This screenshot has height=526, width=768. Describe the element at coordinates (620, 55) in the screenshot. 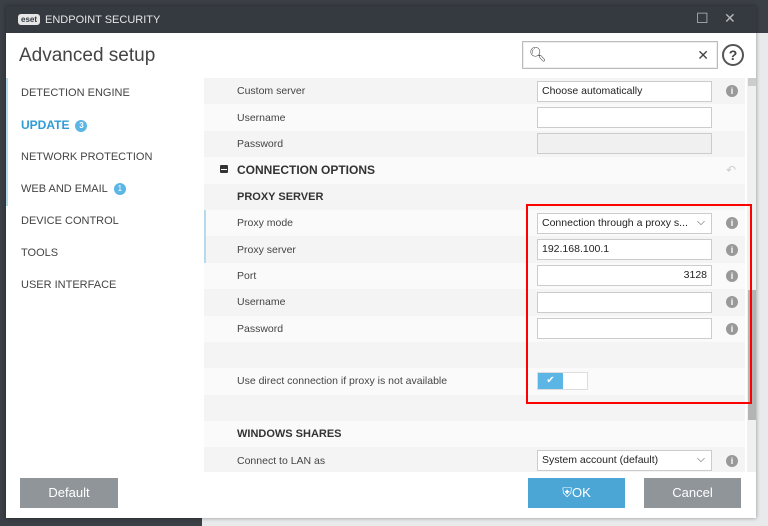

I see `search-input: 🔍︎ ✕` at that location.